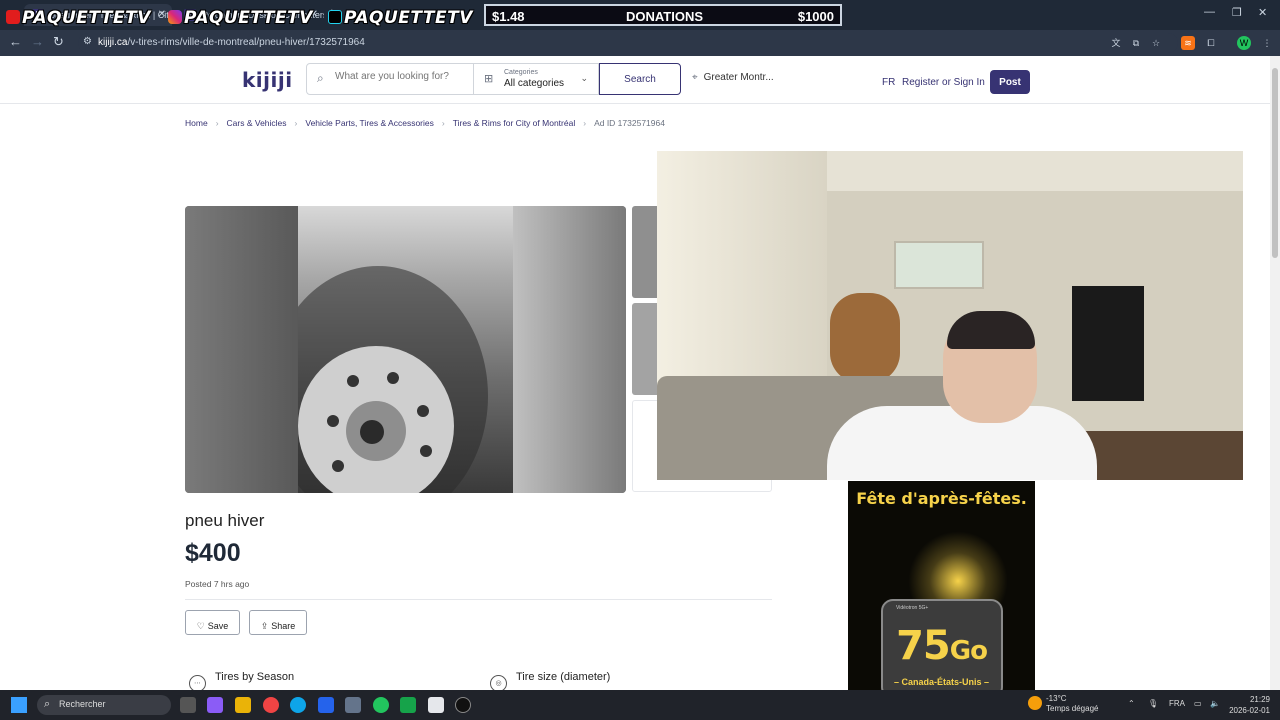 This screenshot has height=720, width=1280. I want to click on weather-icon, so click(1035, 703).